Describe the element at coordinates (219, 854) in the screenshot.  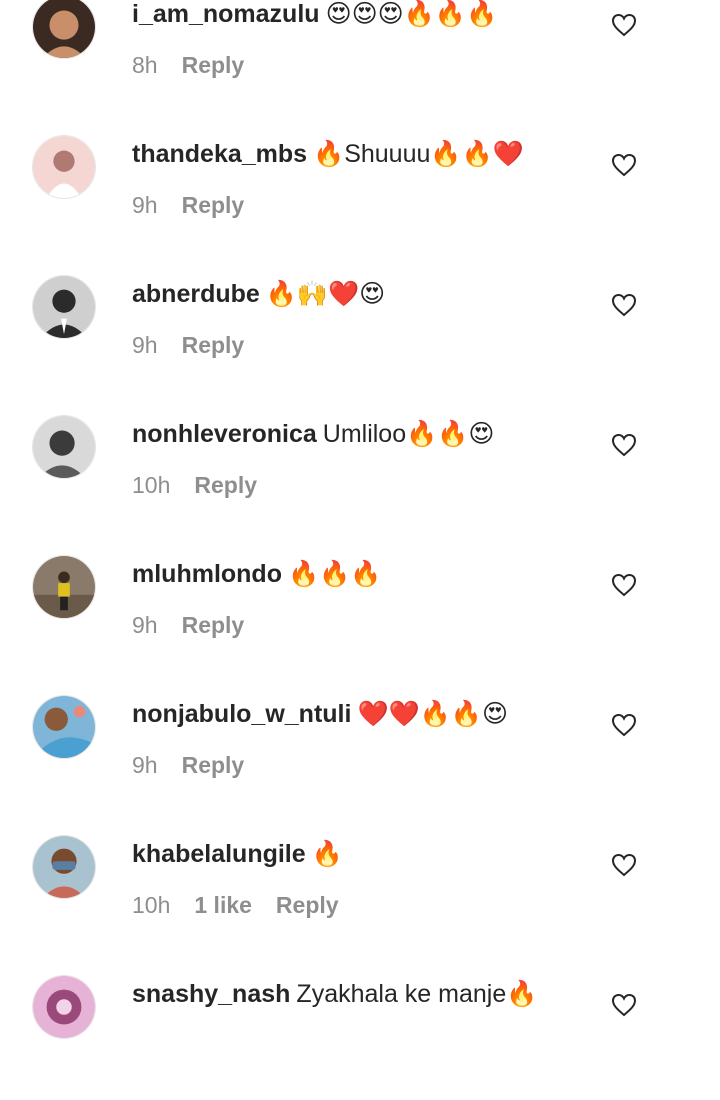
I see `comment-username: khabelalungile` at that location.